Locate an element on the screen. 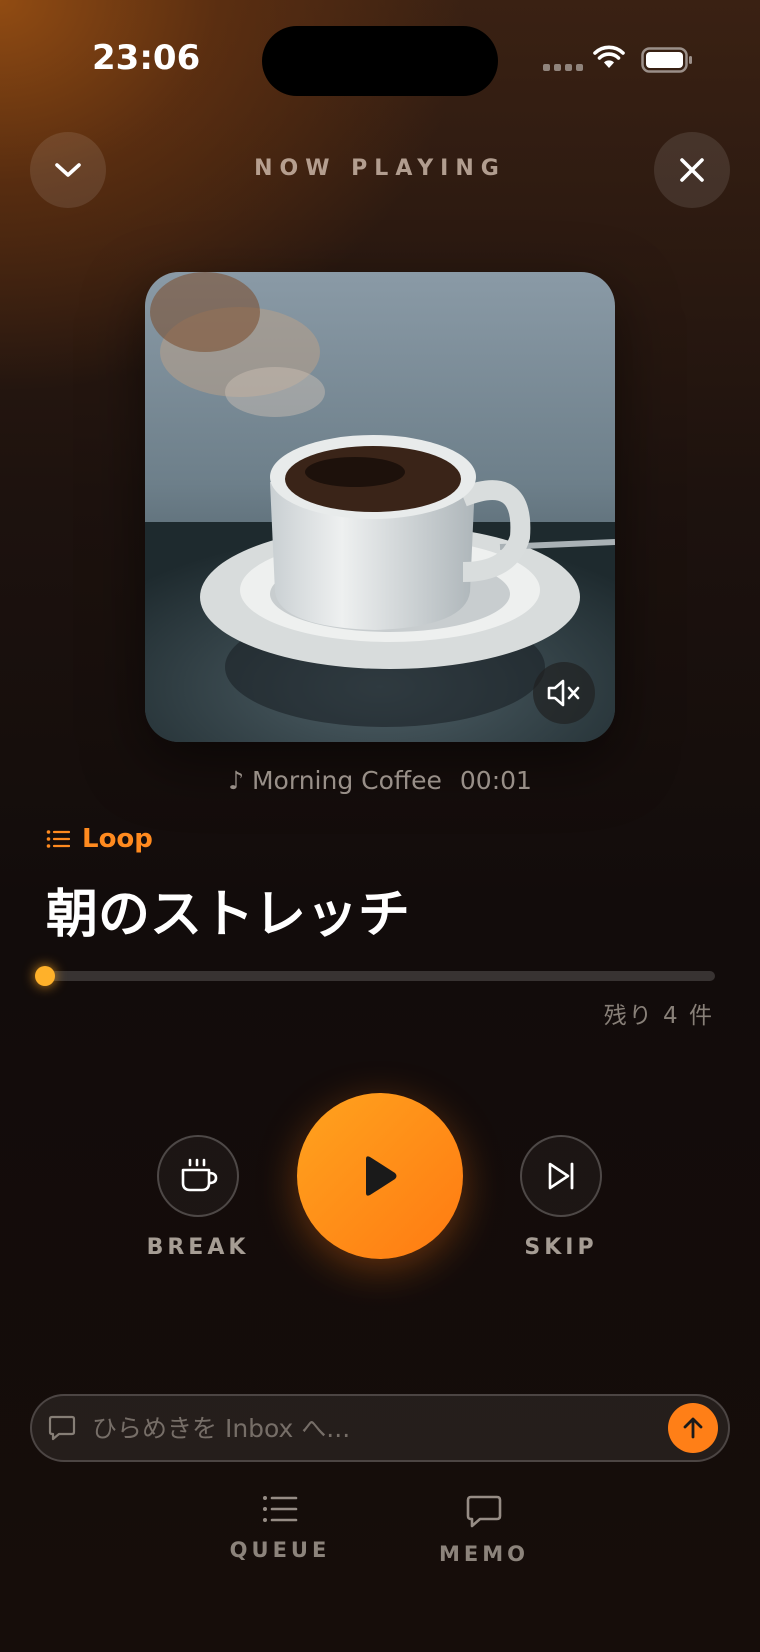  play-button is located at coordinates (380, 1176).